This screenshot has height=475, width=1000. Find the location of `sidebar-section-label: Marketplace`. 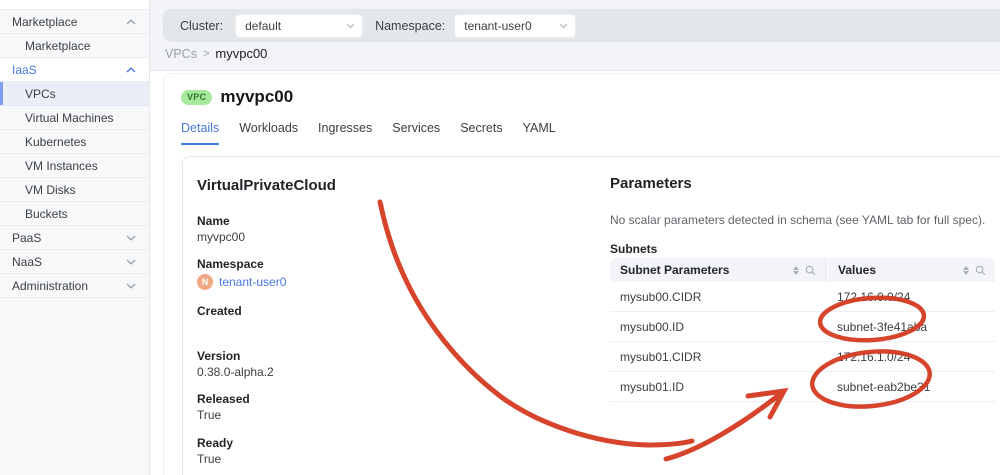

sidebar-section-label: Marketplace is located at coordinates (45, 21).